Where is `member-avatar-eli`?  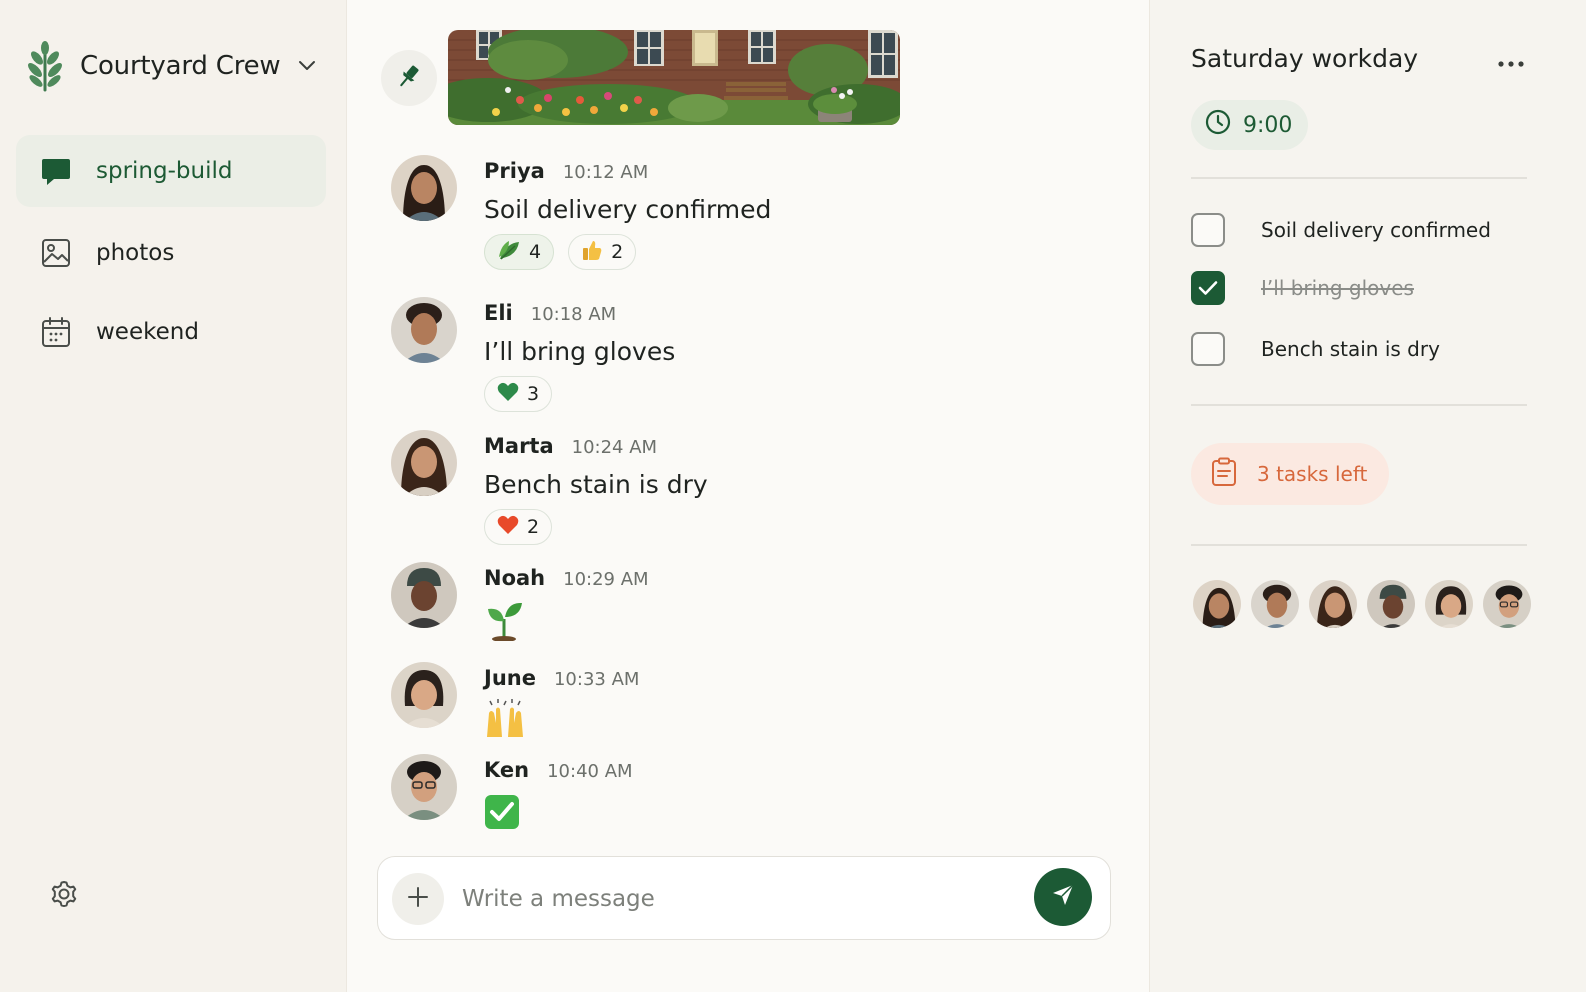 member-avatar-eli is located at coordinates (1275, 604).